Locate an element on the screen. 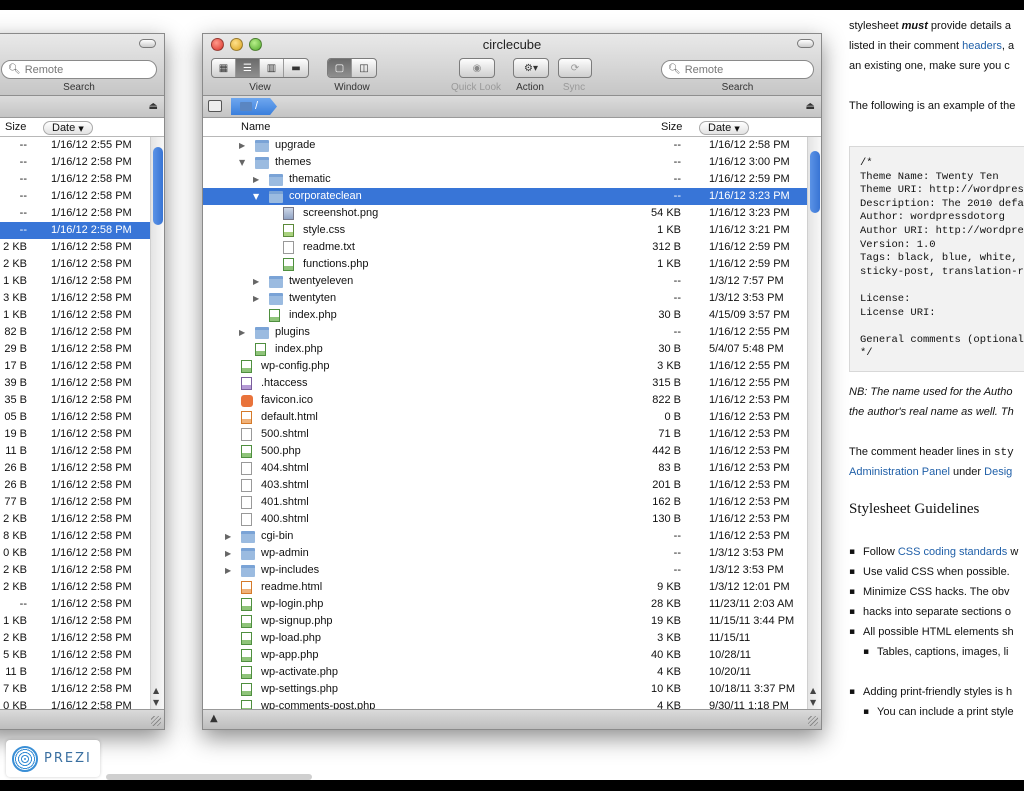 This screenshot has height=791, width=1024. table-row: ▶ wp-includes -- 1/3/12 3:53 PM is located at coordinates (505, 570).